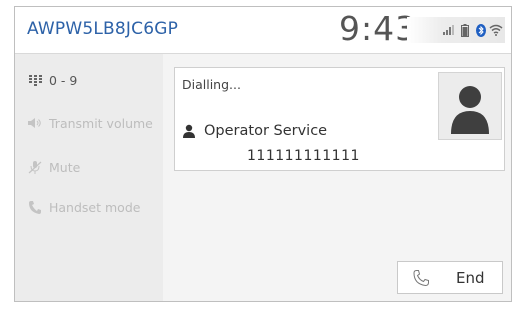  What do you see at coordinates (450, 277) in the screenshot?
I see `end-call-button: End` at bounding box center [450, 277].